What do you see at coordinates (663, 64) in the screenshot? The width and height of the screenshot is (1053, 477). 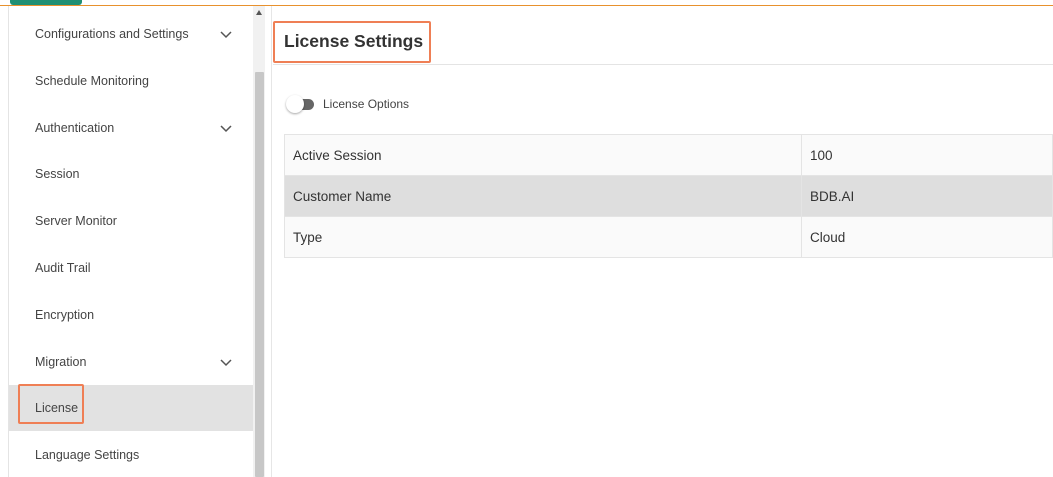 I see `title-divider` at bounding box center [663, 64].